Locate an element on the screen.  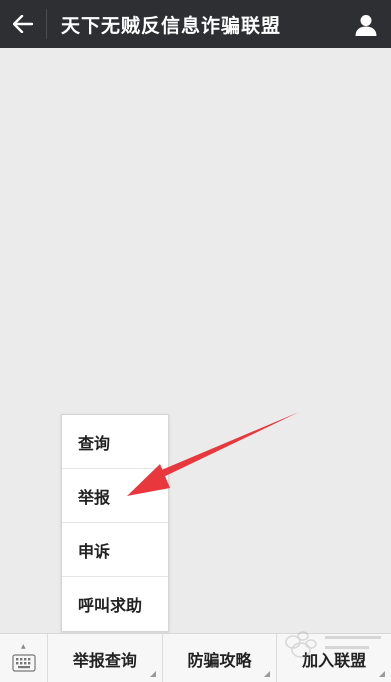
keyboard-icon is located at coordinates (23, 662).